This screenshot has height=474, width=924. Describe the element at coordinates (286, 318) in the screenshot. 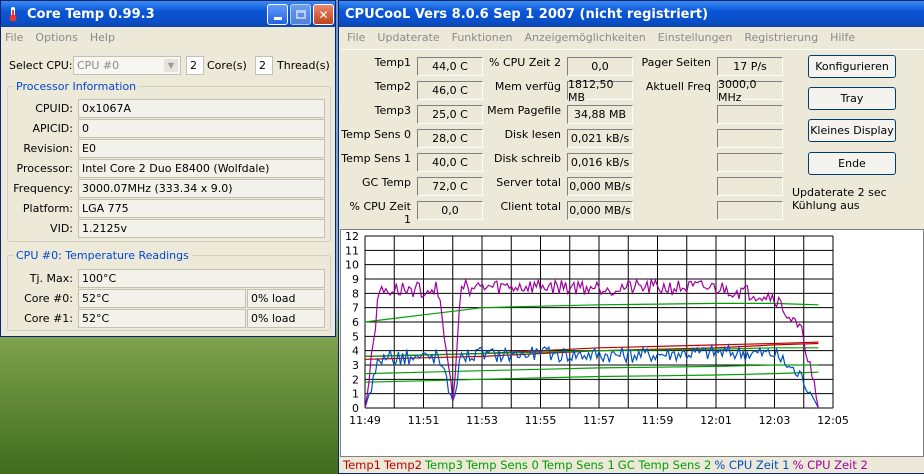

I see `core1-load: 0% load` at that location.